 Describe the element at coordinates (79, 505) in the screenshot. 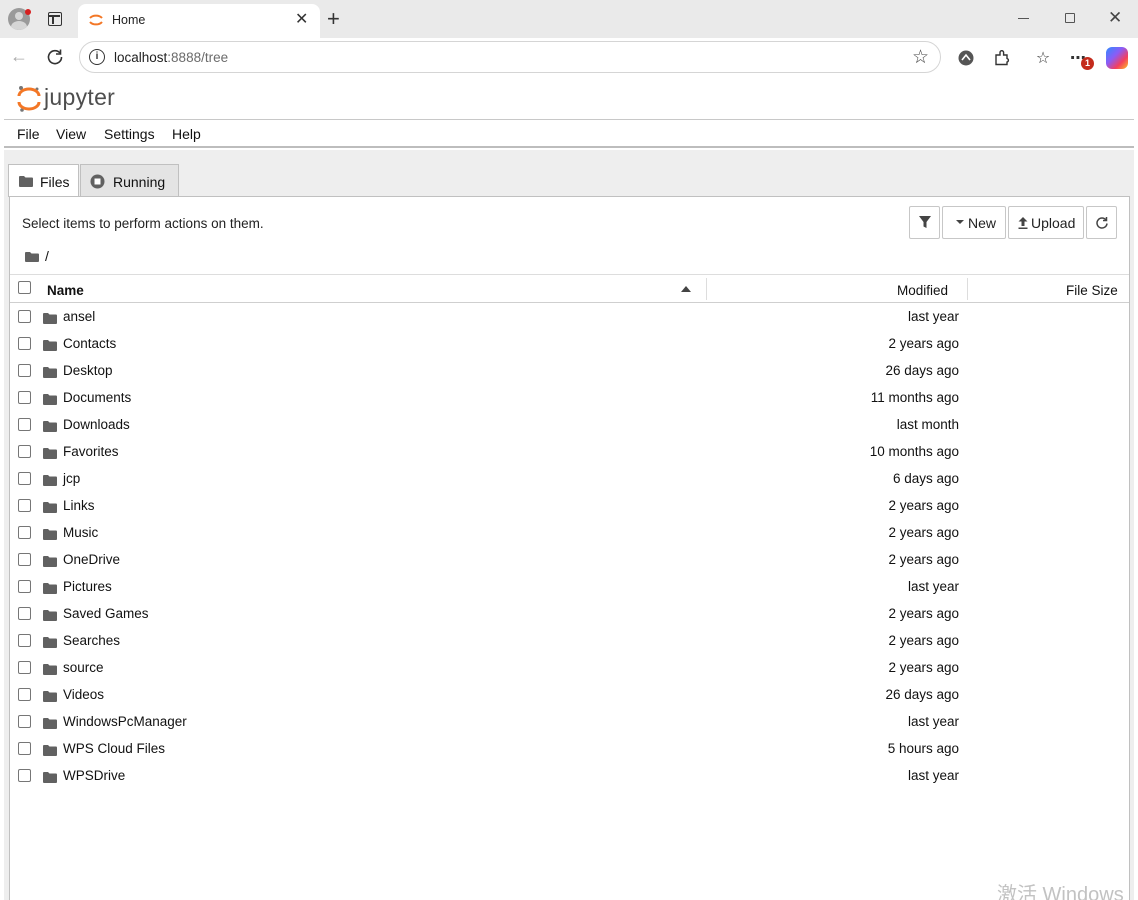

I see `file-name: Links` at that location.